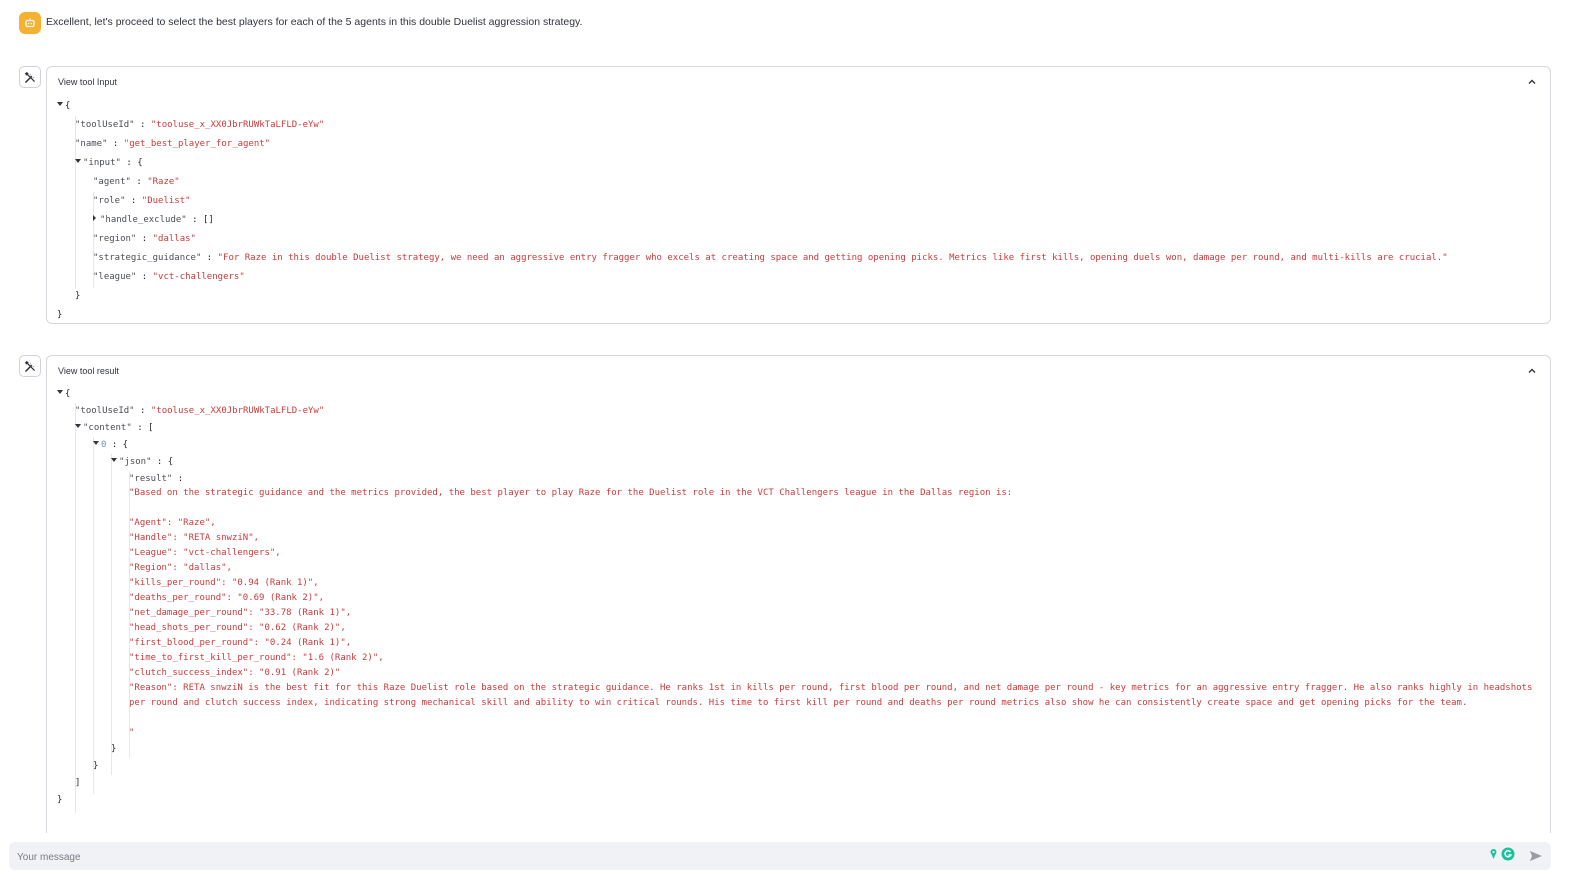 The width and height of the screenshot is (1574, 889). Describe the element at coordinates (78, 783) in the screenshot. I see `json-close-content: ]` at that location.